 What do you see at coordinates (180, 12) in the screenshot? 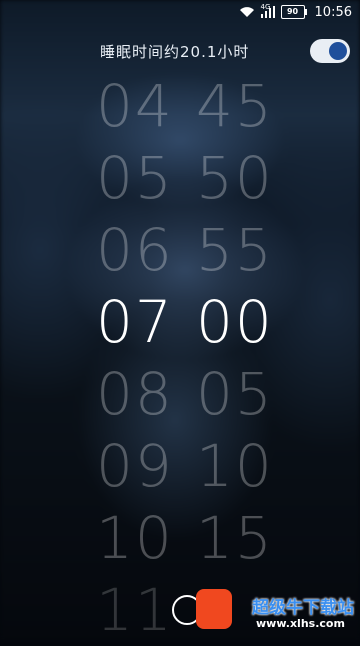
I see `status-bar: 4G 90 10:56` at bounding box center [180, 12].